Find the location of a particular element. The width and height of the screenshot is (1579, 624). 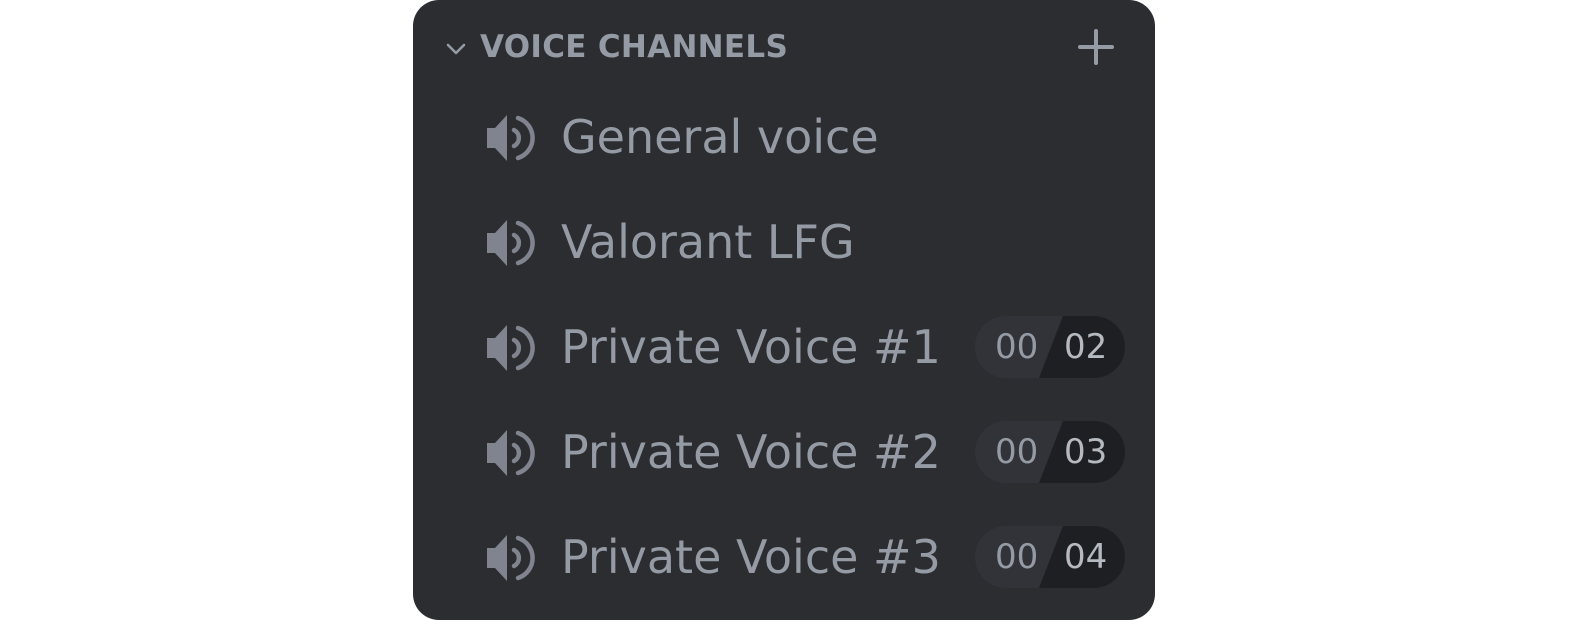

voice-channel-general-voice: General voice is located at coordinates (803, 137).